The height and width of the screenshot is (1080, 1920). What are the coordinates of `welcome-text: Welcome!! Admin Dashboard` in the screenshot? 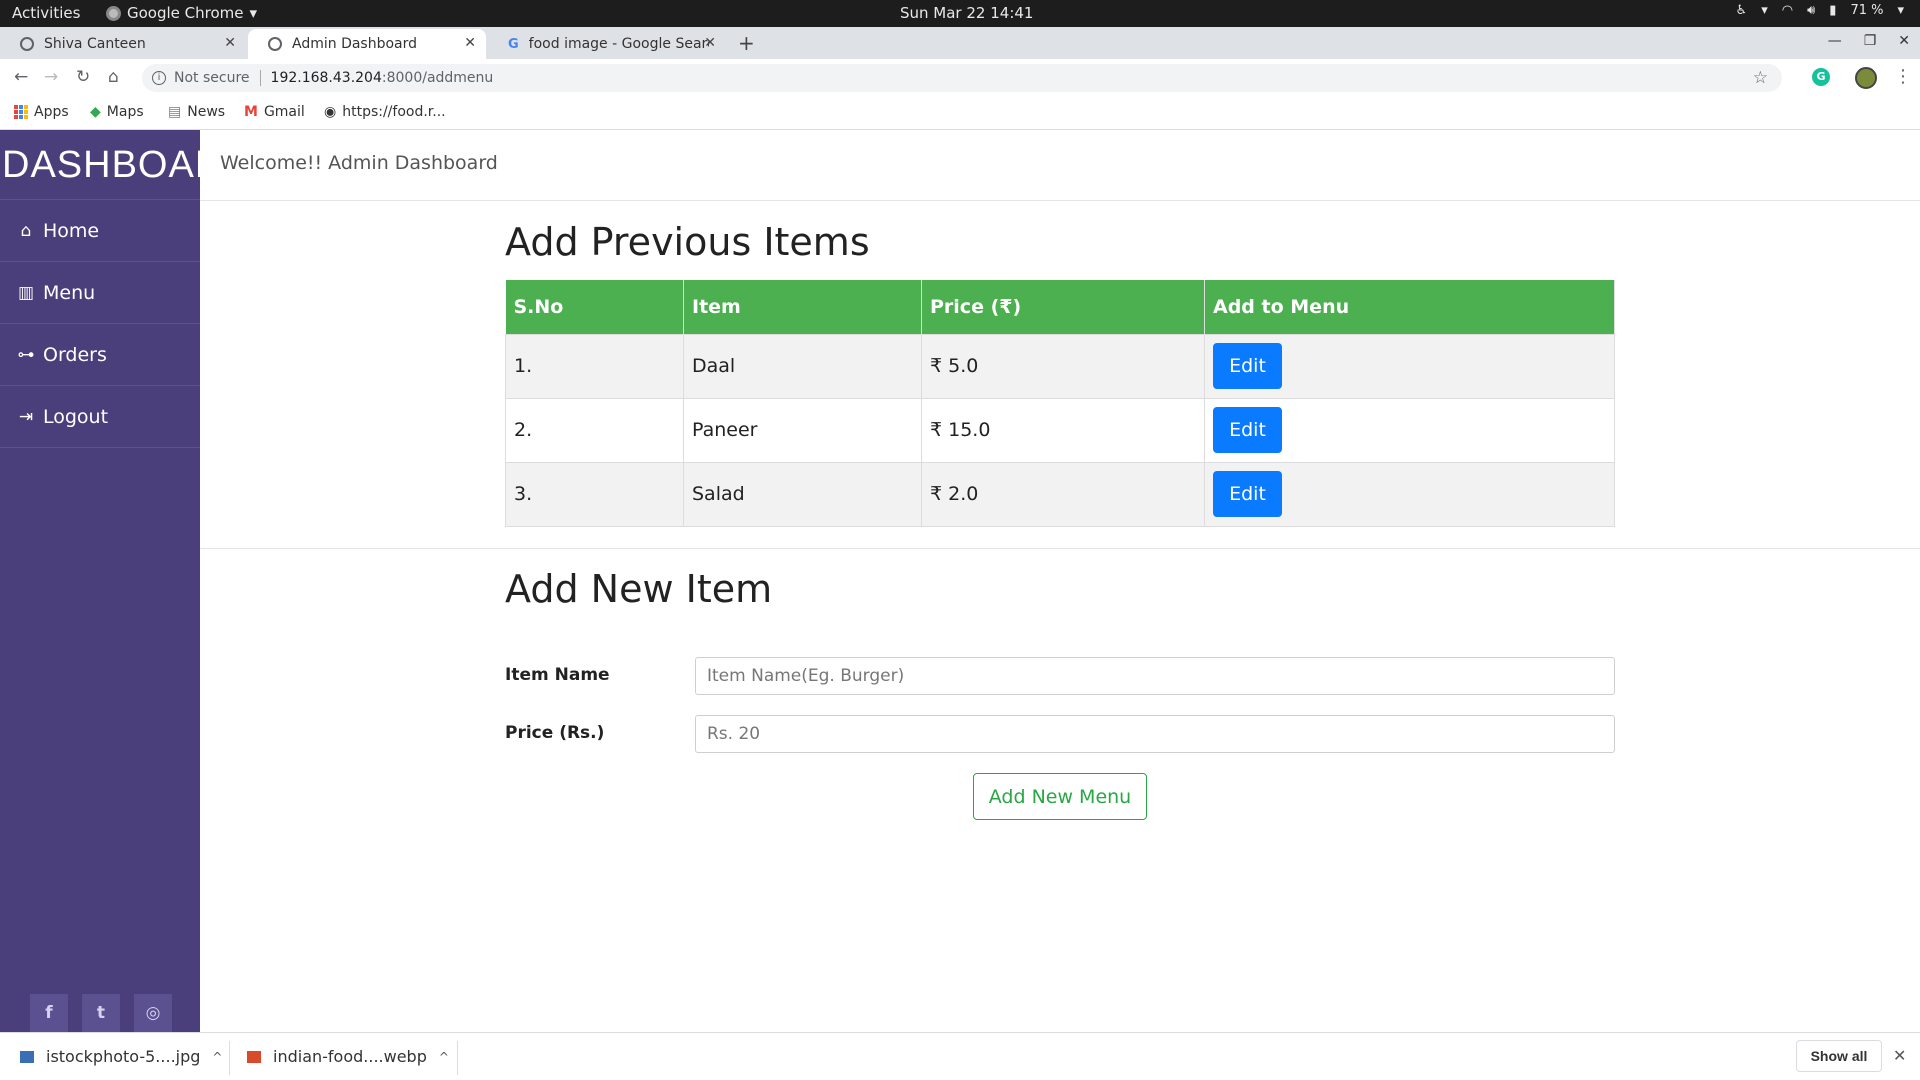 It's located at (359, 163).